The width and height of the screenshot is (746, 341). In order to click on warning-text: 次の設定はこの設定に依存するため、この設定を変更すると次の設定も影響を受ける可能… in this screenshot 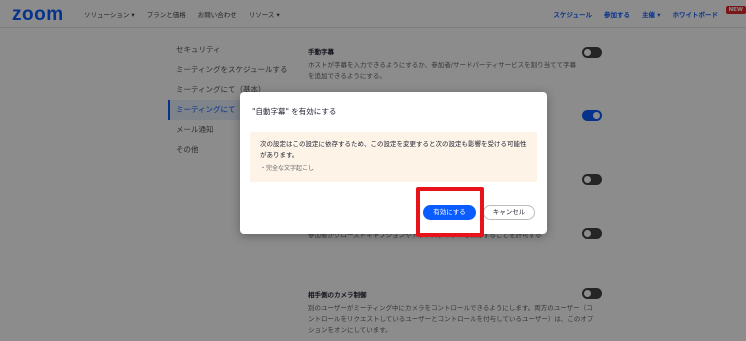, I will do `click(393, 149)`.